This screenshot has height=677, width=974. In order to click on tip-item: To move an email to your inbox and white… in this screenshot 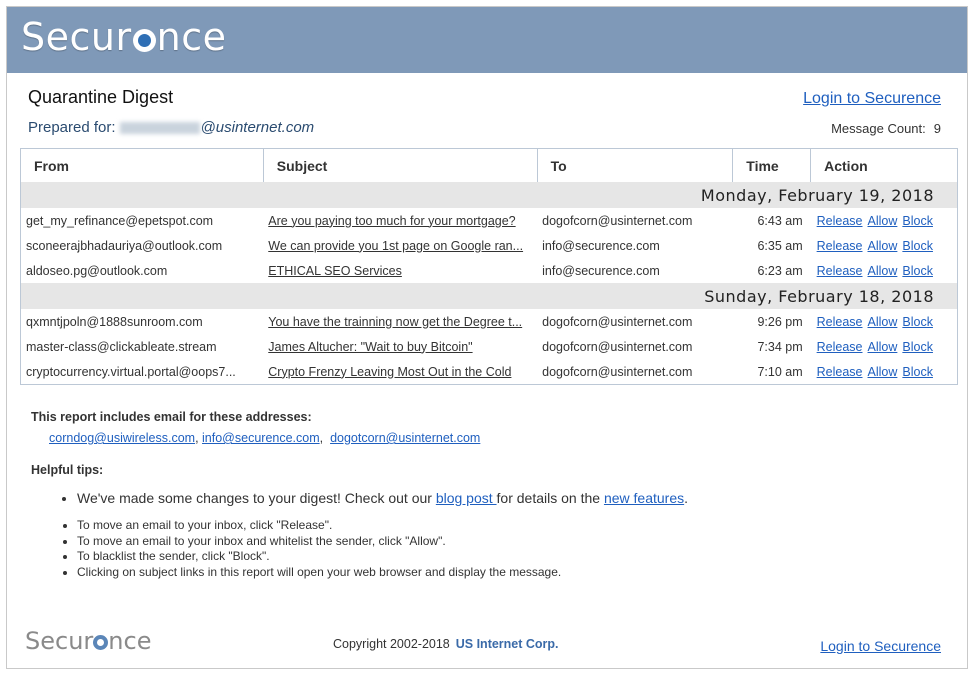, I will do `click(319, 542)`.